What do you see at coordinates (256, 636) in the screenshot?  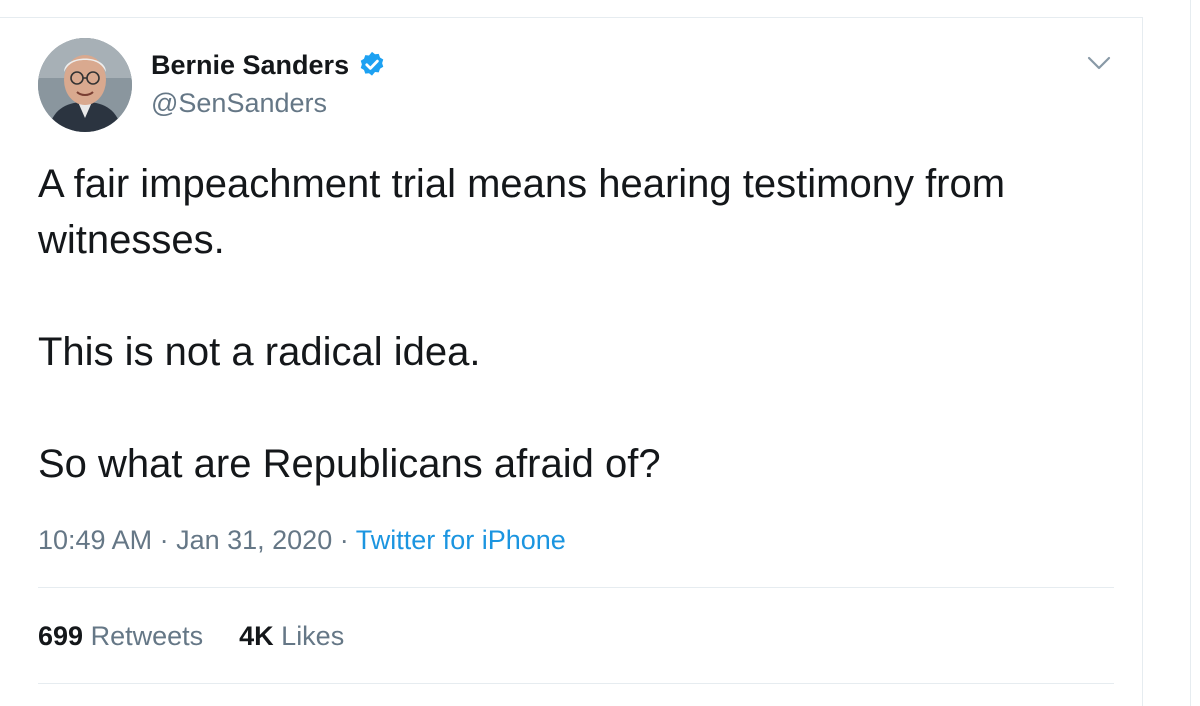 I see `likes-count: 4K` at bounding box center [256, 636].